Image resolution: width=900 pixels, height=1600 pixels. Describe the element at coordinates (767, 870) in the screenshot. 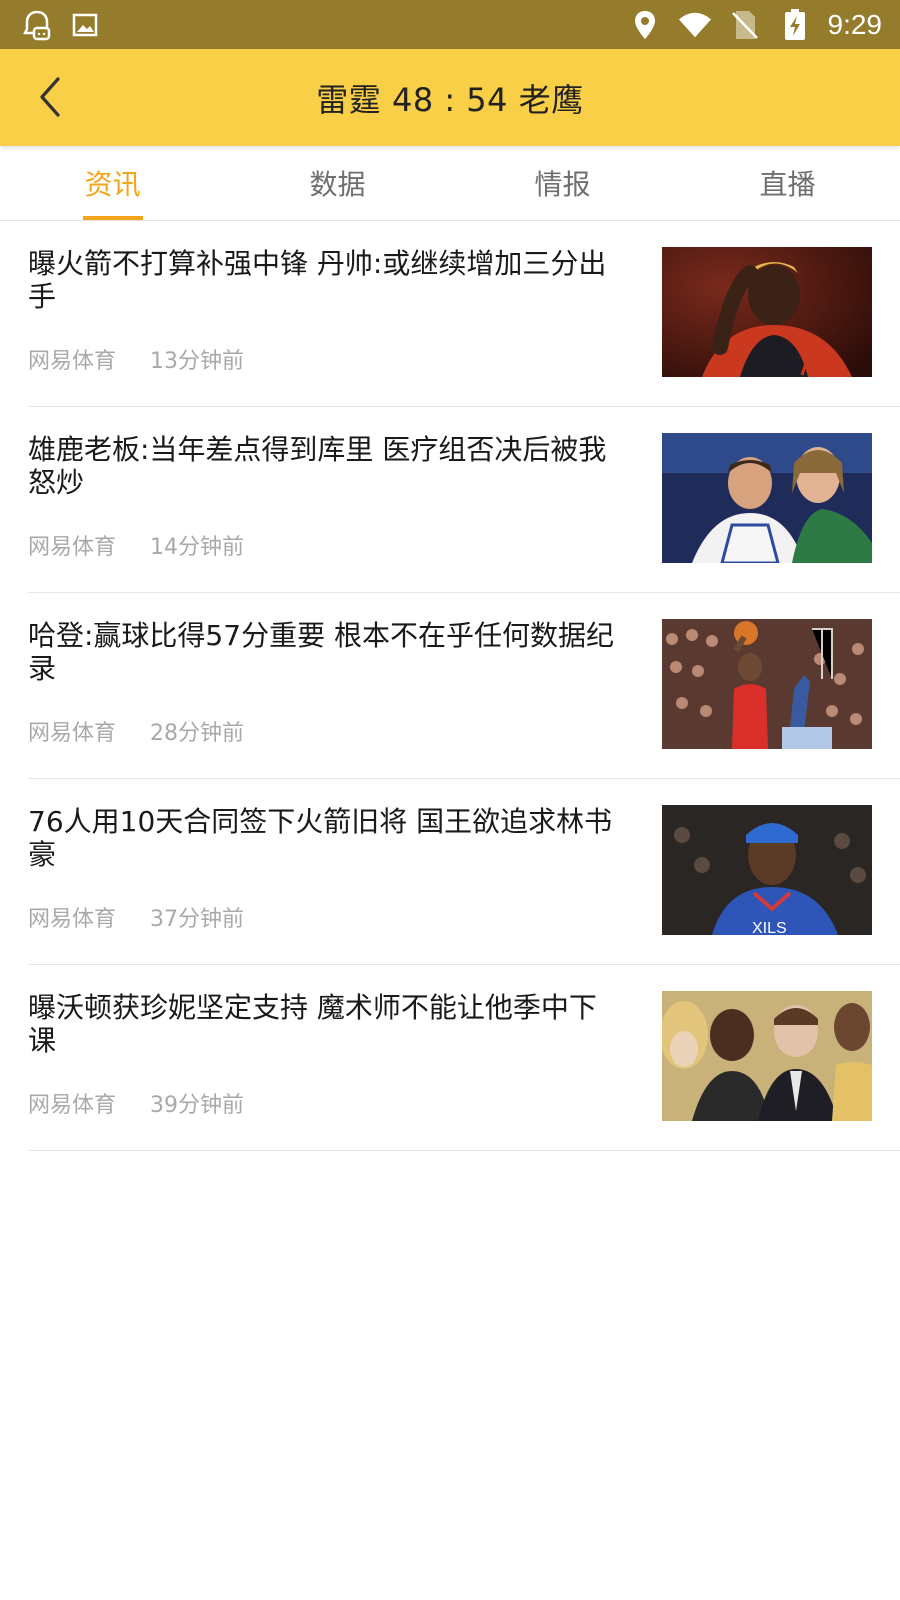

I see `news-thumbnail: XILS` at that location.